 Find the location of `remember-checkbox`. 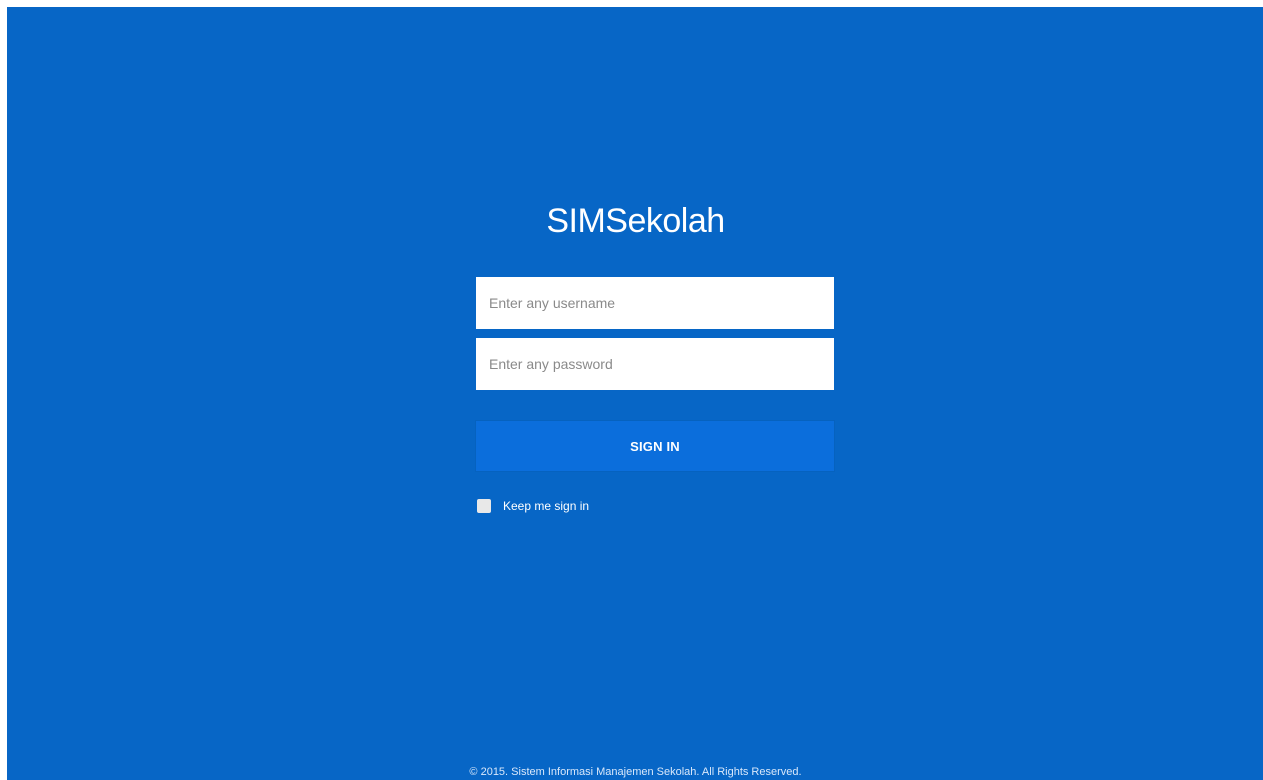

remember-checkbox is located at coordinates (484, 506).